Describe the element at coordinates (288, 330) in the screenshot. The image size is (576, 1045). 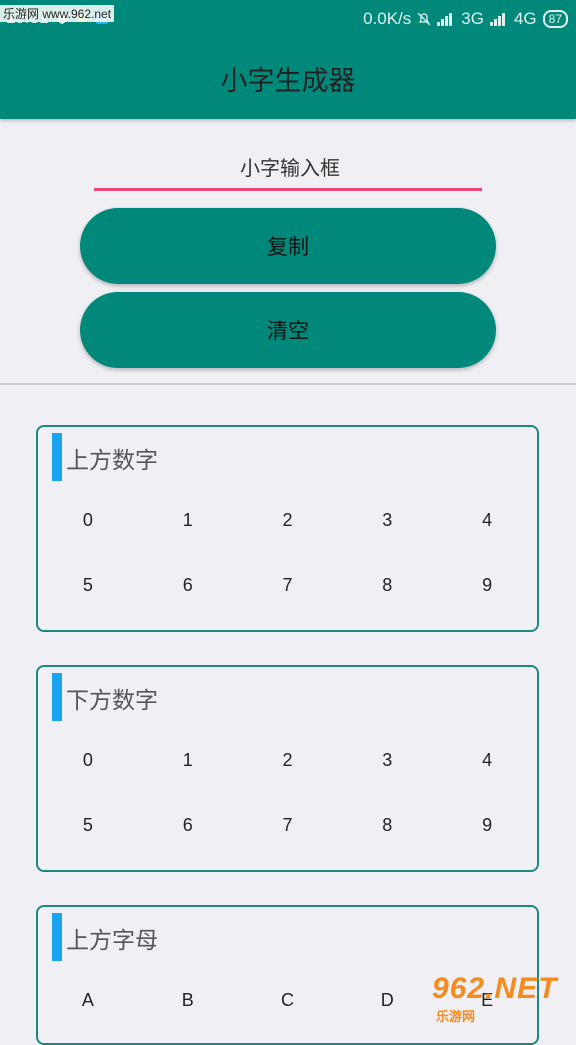
I see `clear-button: 清空` at that location.